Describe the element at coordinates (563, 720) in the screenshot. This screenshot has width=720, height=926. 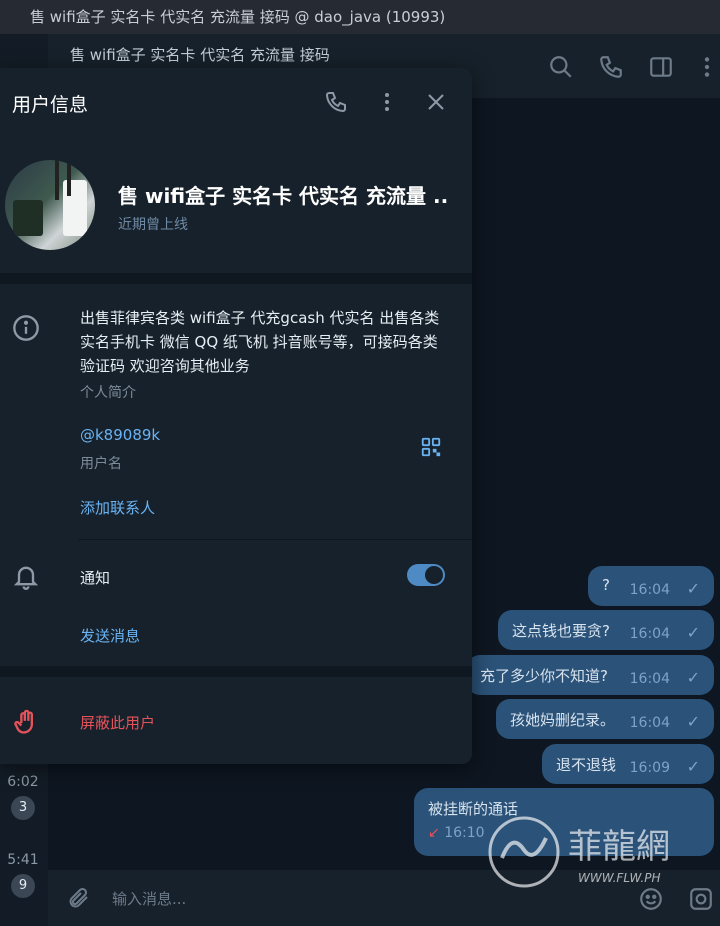
I see `message-text: 孩她妈删纪录。` at that location.